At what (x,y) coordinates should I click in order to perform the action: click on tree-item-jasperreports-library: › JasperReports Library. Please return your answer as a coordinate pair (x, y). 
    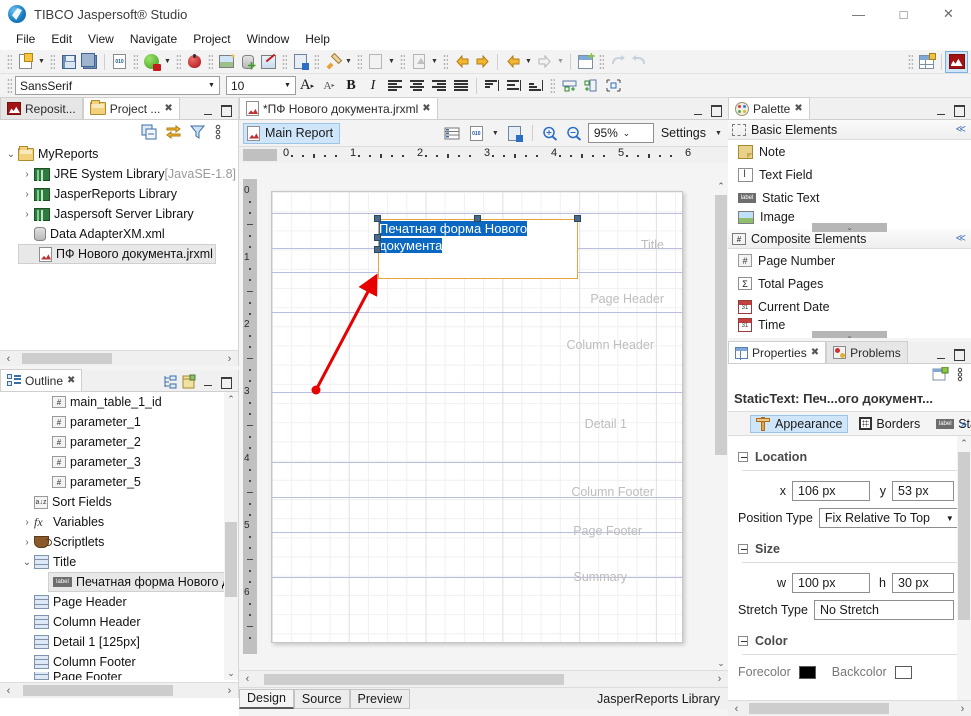
    Looking at the image, I should click on (119, 194).